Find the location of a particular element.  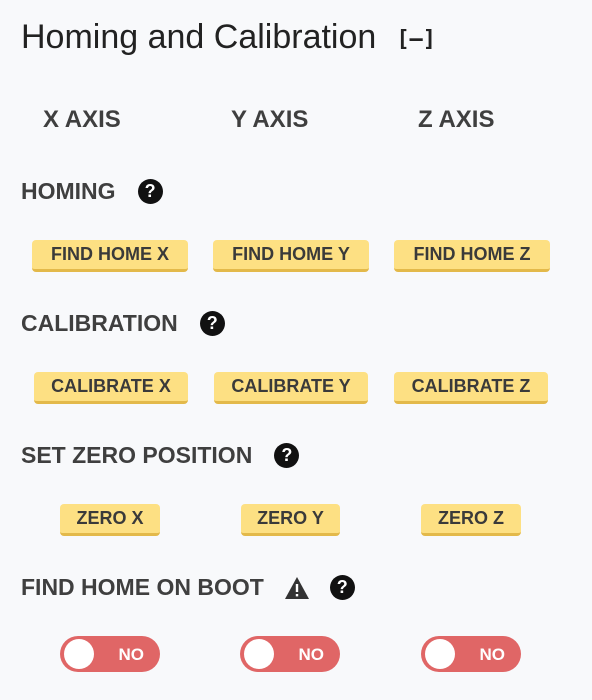

homing-label-text: HOMING is located at coordinates (68, 191).